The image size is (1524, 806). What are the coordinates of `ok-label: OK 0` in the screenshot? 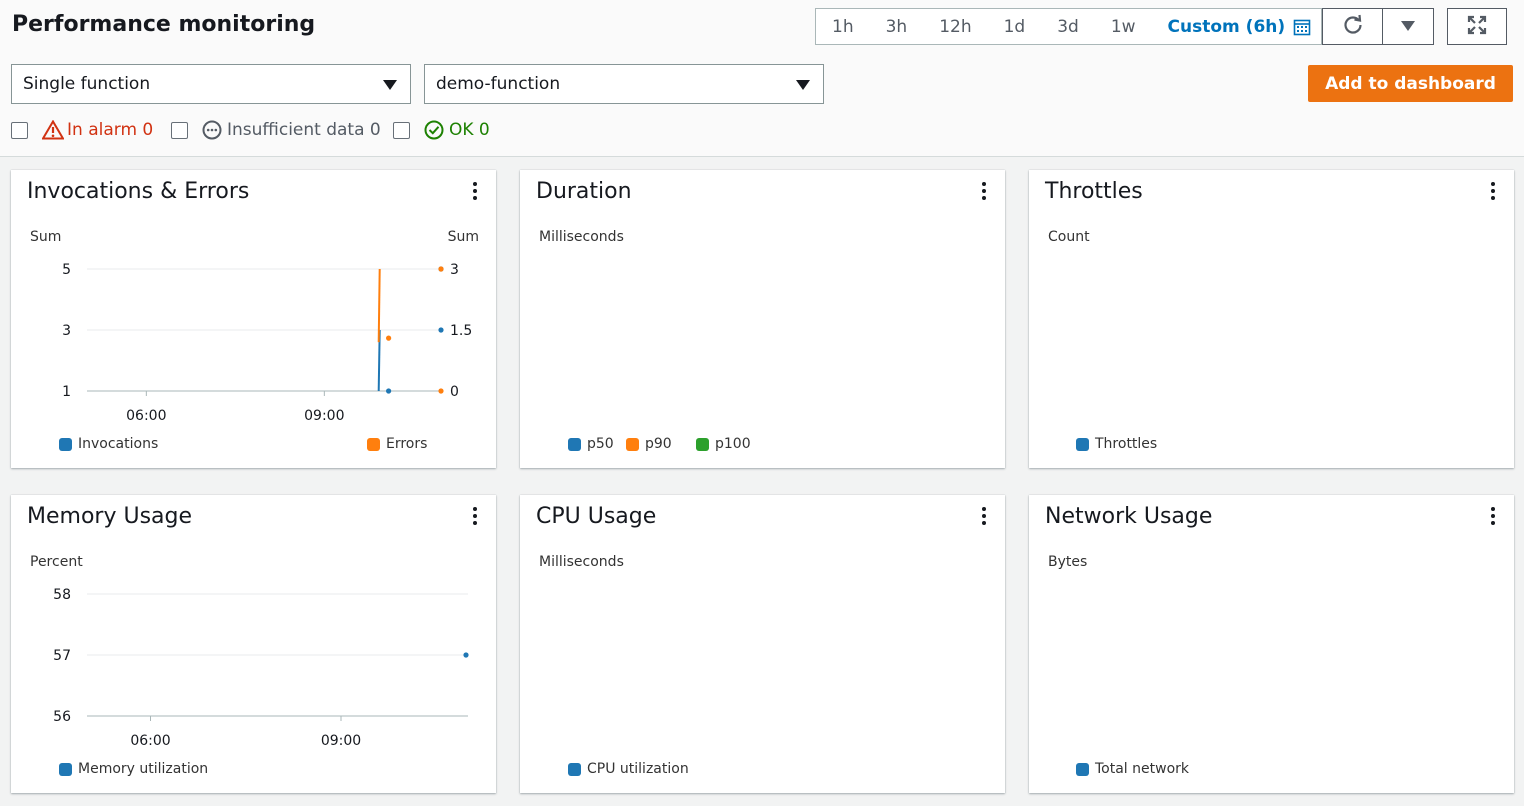 It's located at (469, 130).